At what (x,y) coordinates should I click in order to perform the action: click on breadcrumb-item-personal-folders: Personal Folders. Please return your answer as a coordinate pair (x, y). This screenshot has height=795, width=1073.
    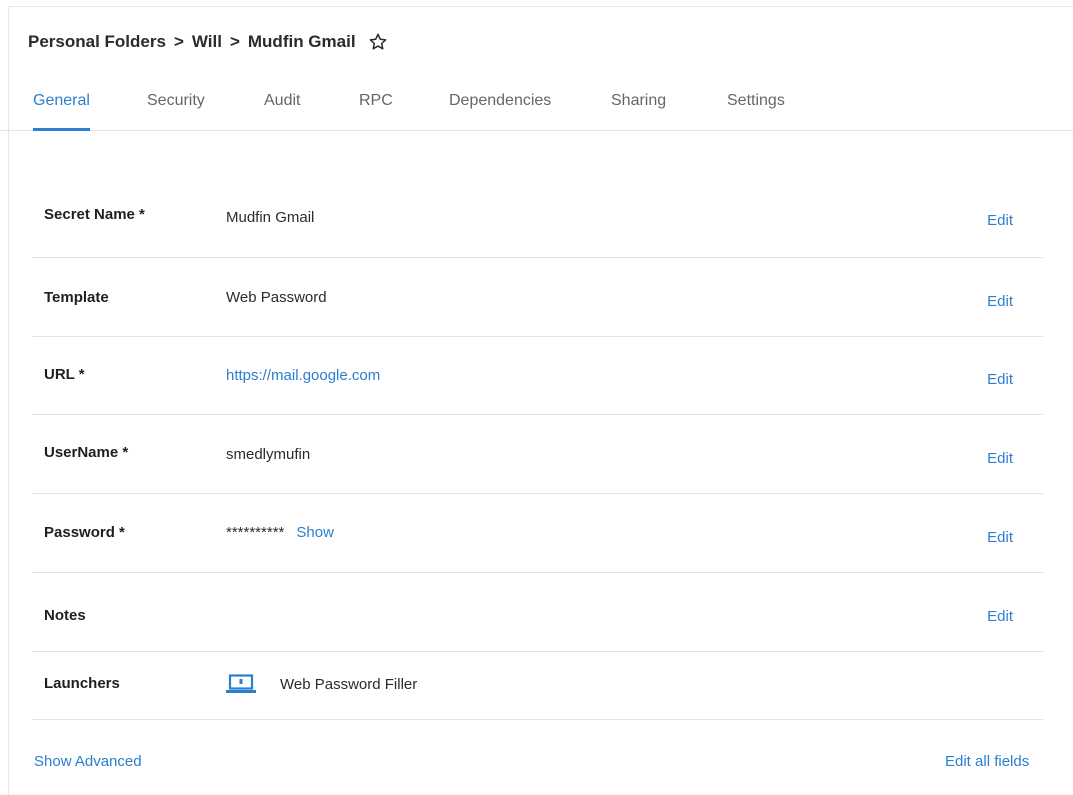
    Looking at the image, I should click on (97, 42).